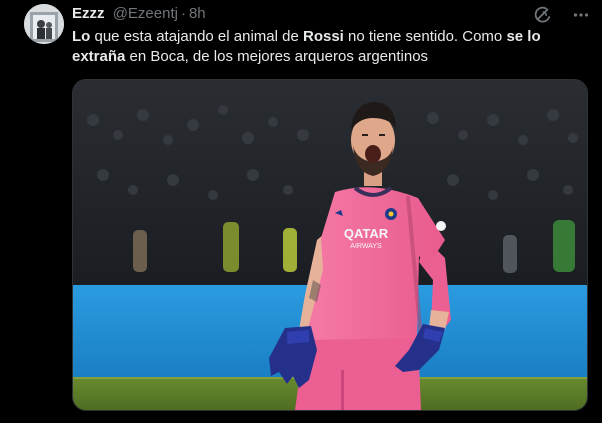 The width and height of the screenshot is (602, 423). I want to click on author-name: Ezzz, so click(88, 13).